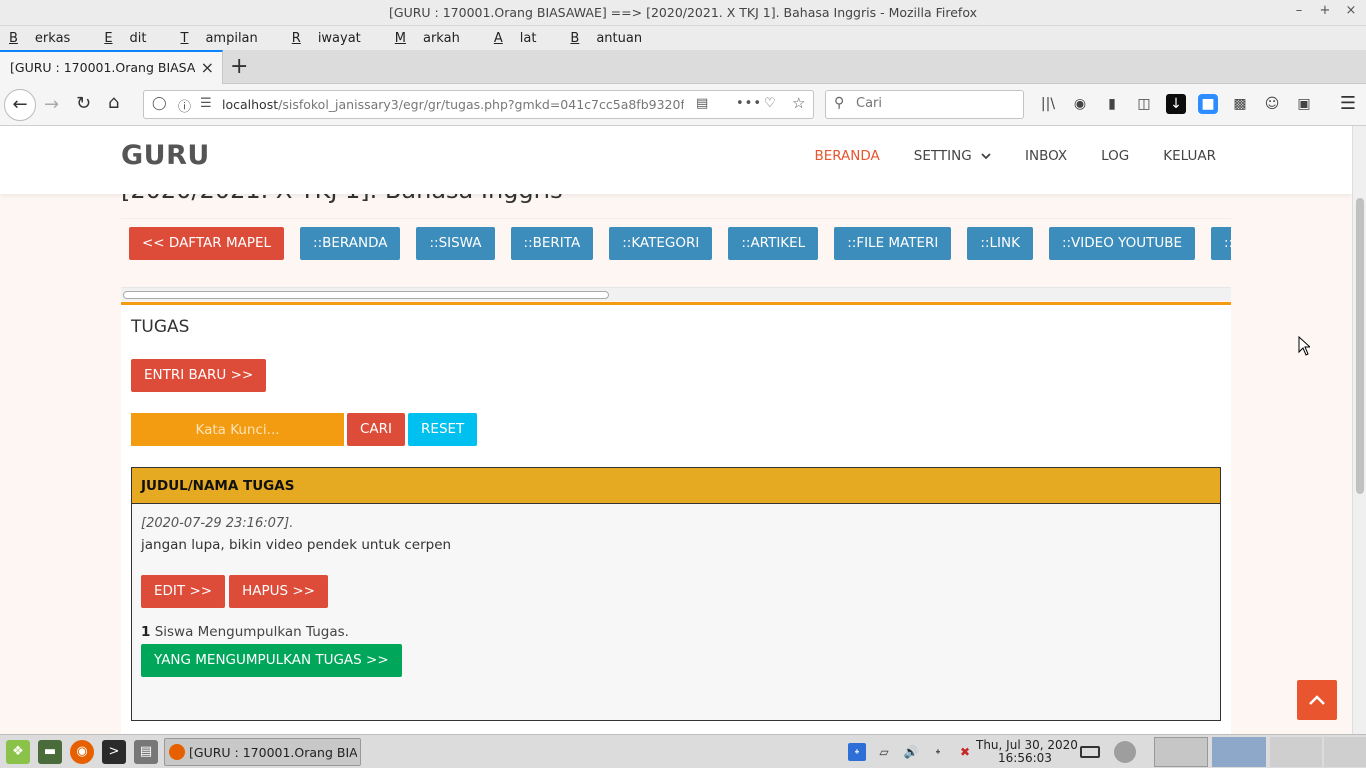 The image size is (1366, 768). What do you see at coordinates (1125, 752) in the screenshot?
I see `power-icon` at bounding box center [1125, 752].